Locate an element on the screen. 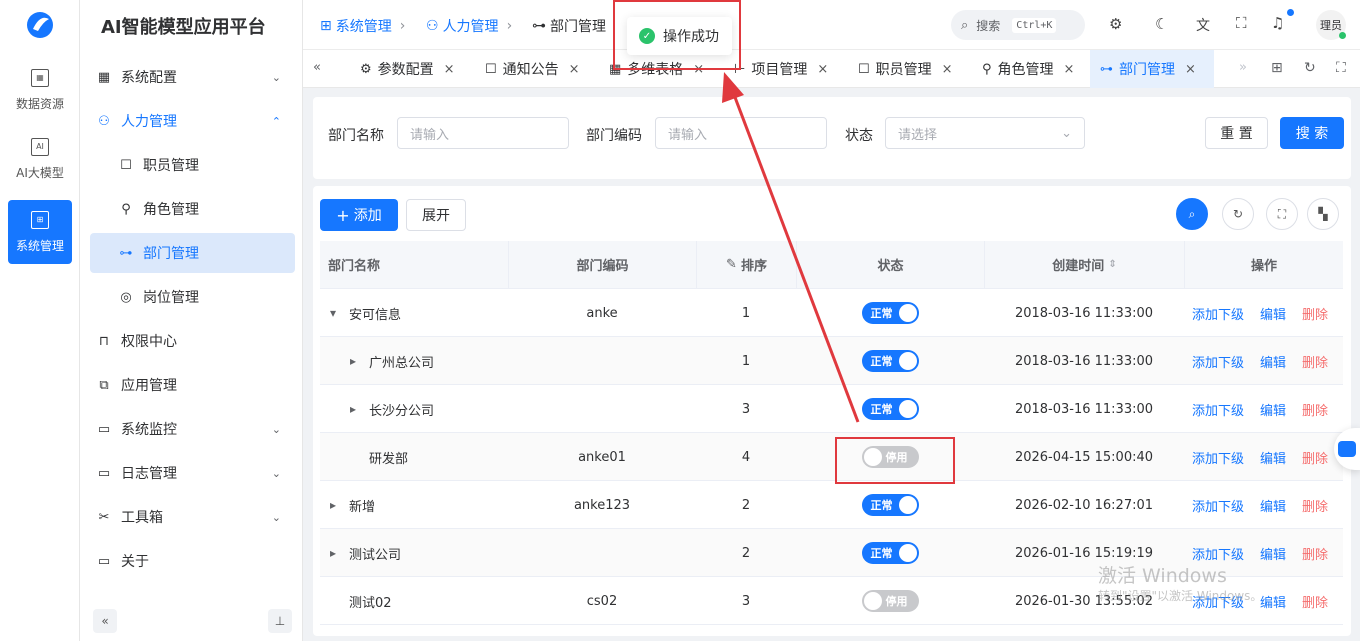 This screenshot has height=641, width=1360. bot-glyph is located at coordinates (1347, 449).